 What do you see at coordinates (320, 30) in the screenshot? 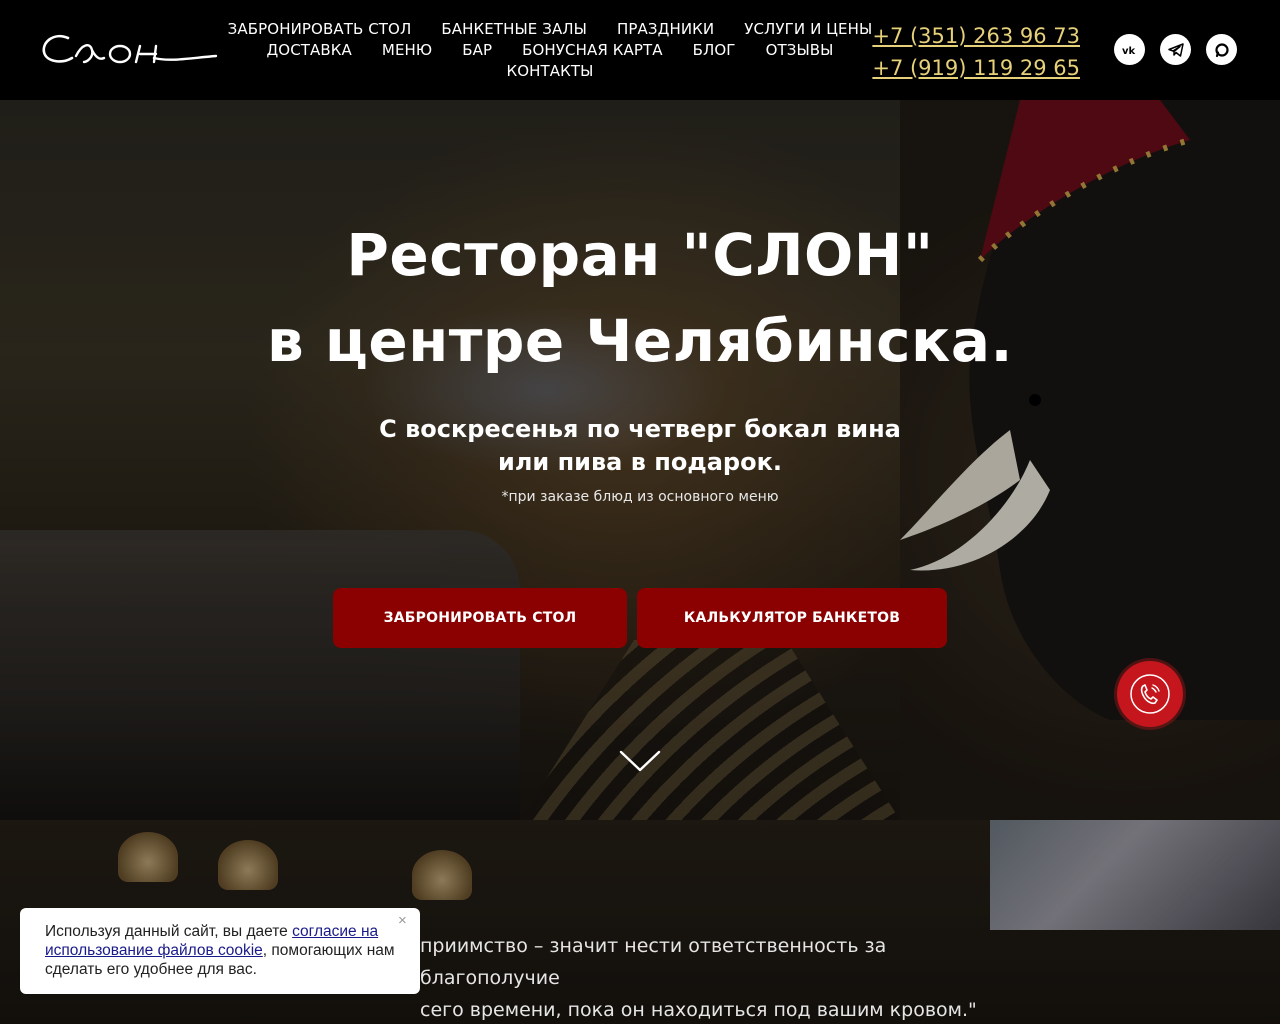
I see `nav-book-table: ЗАБРОНИРОВАТЬ СТОЛ` at bounding box center [320, 30].